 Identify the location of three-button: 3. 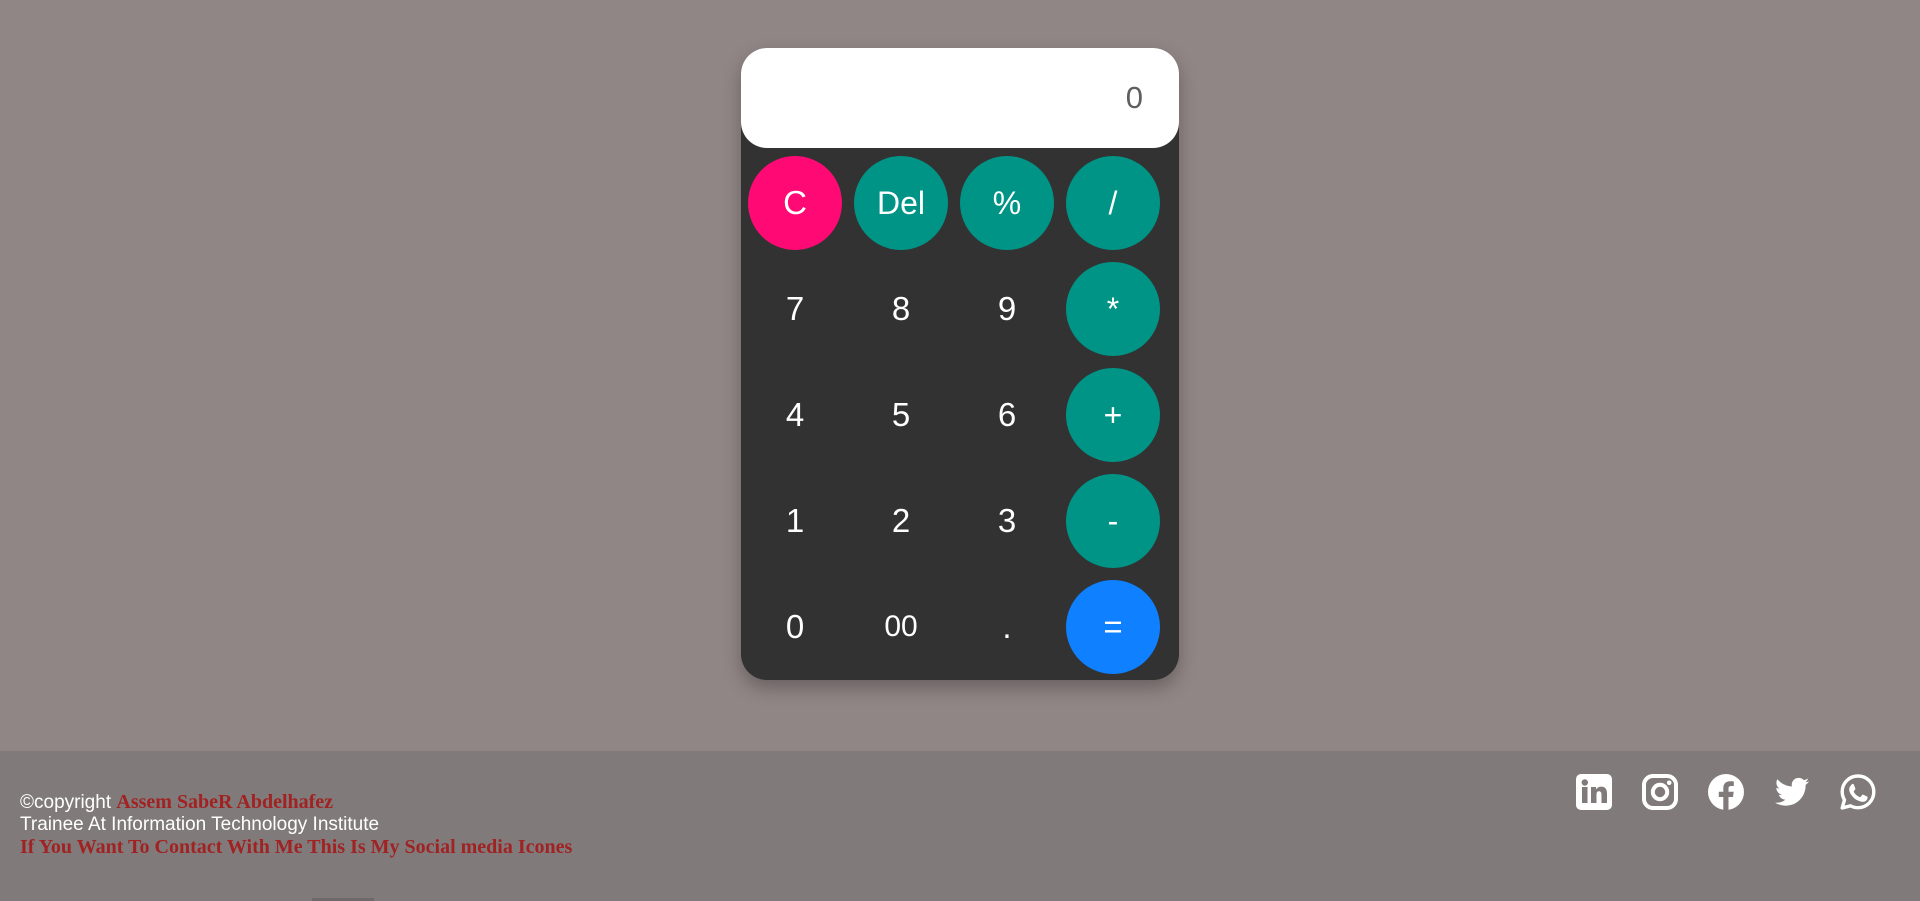
(1007, 521).